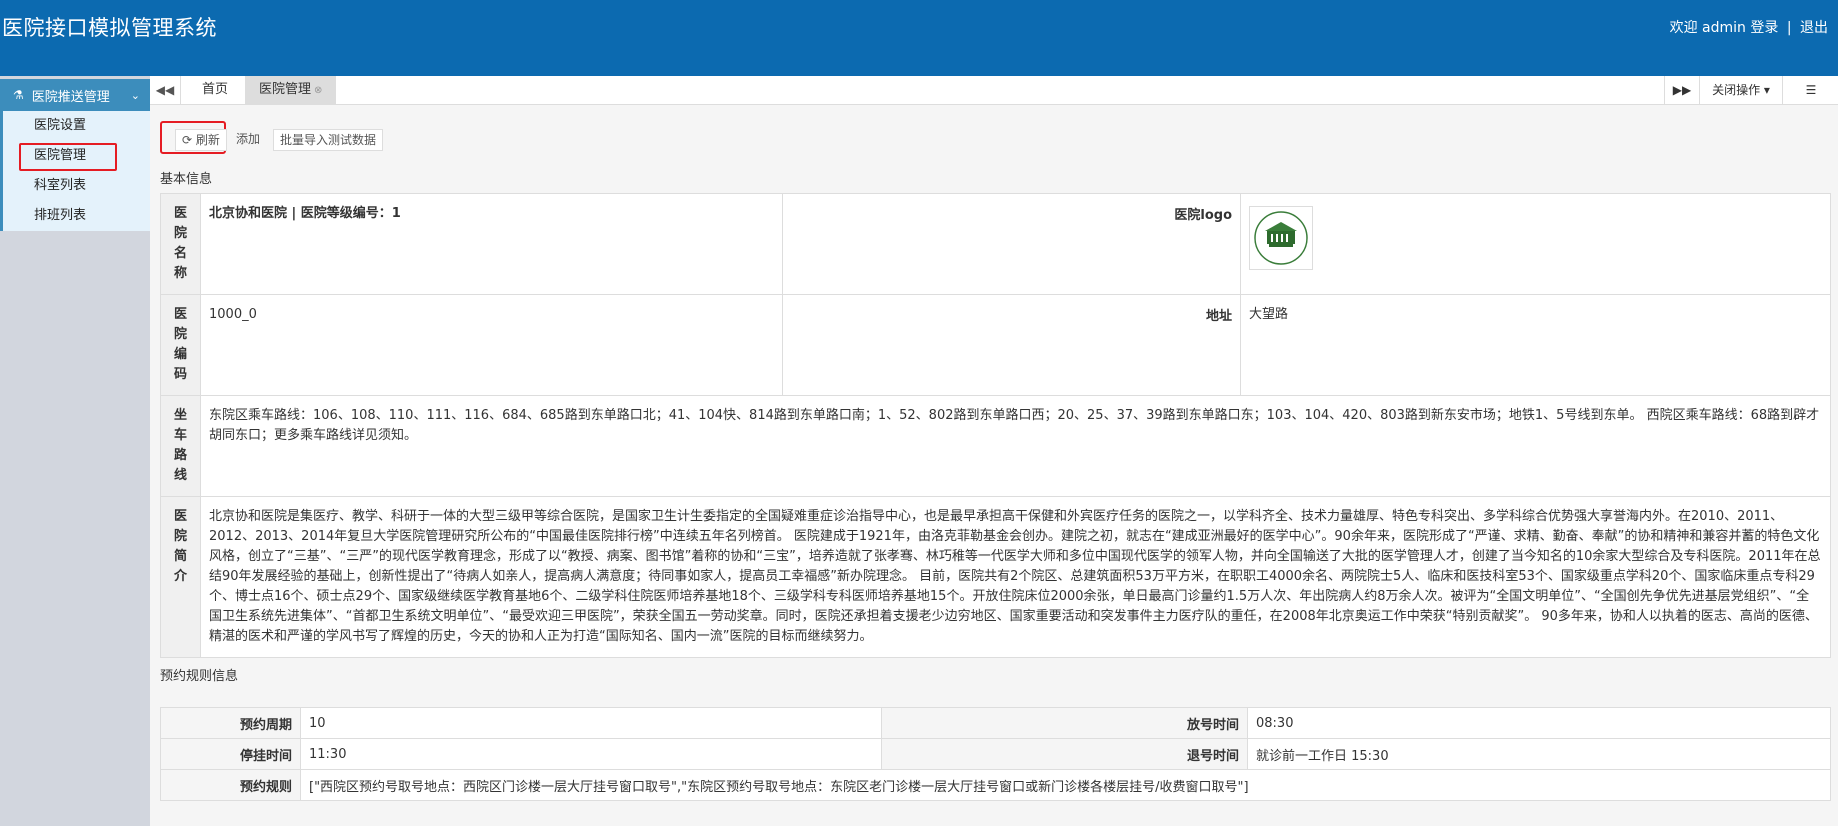 This screenshot has width=1838, height=826. Describe the element at coordinates (995, 345) in the screenshot. I see `table-row: 医院编码 1000_0 地址 大望路` at that location.